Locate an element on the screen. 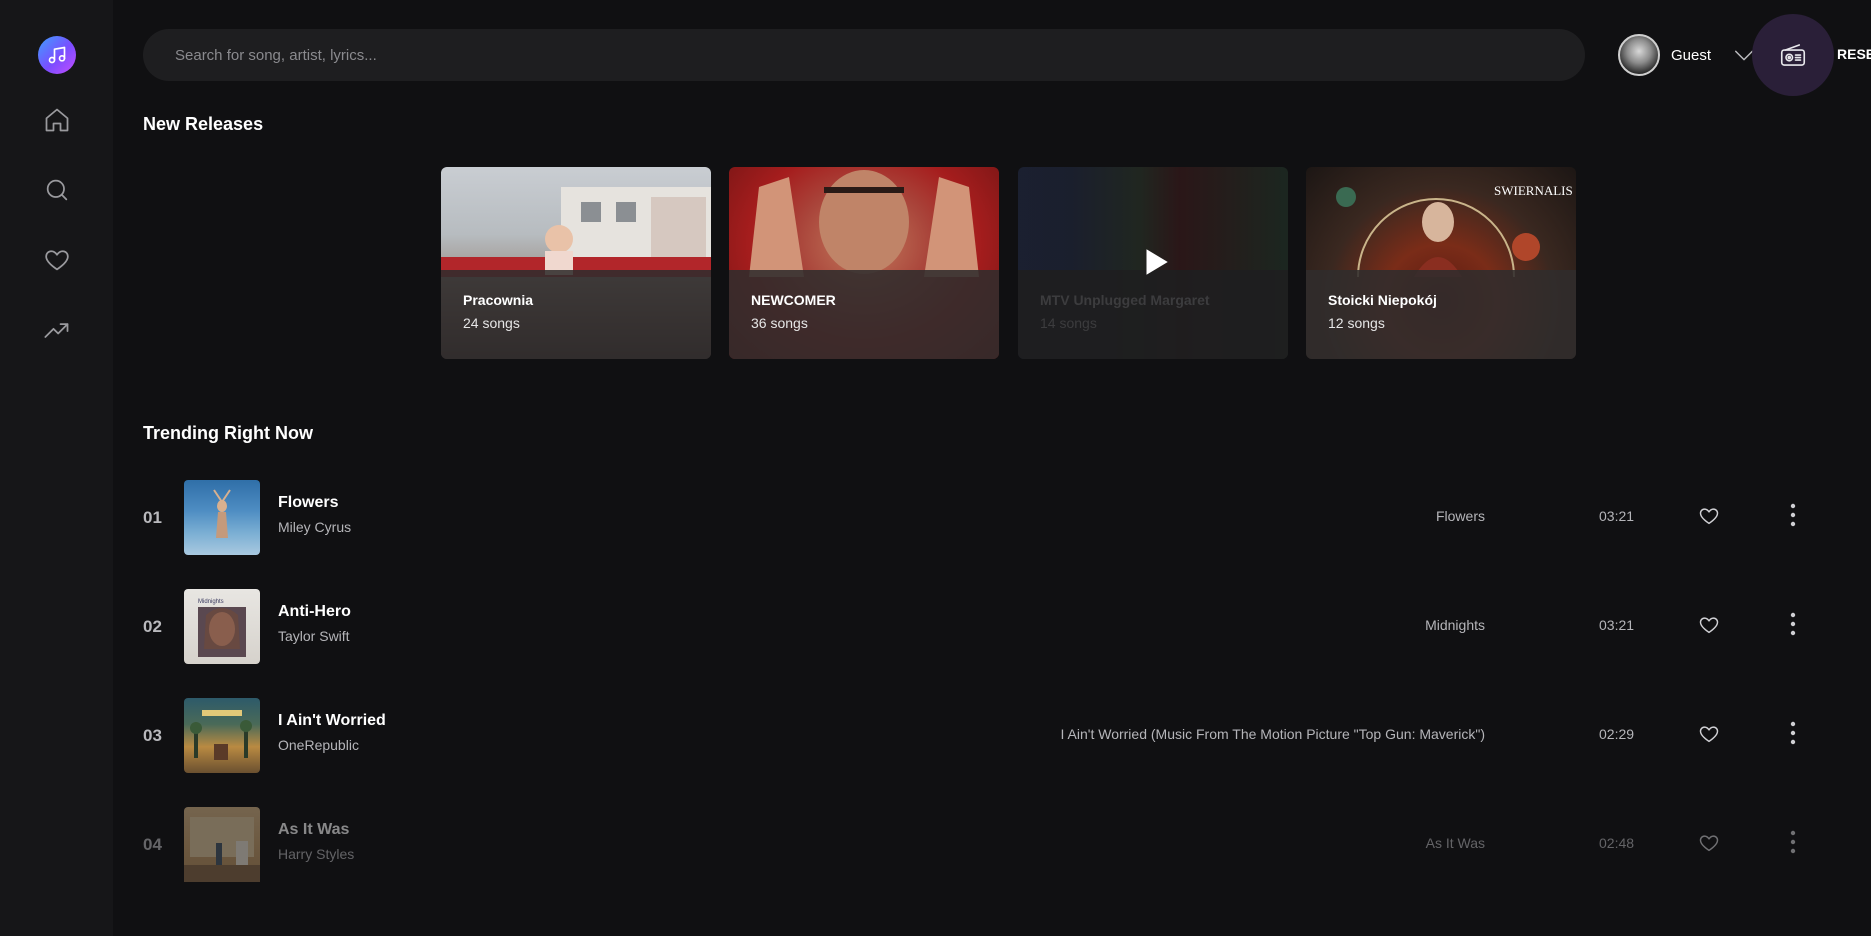 The width and height of the screenshot is (1871, 936). search-bar is located at coordinates (864, 55).